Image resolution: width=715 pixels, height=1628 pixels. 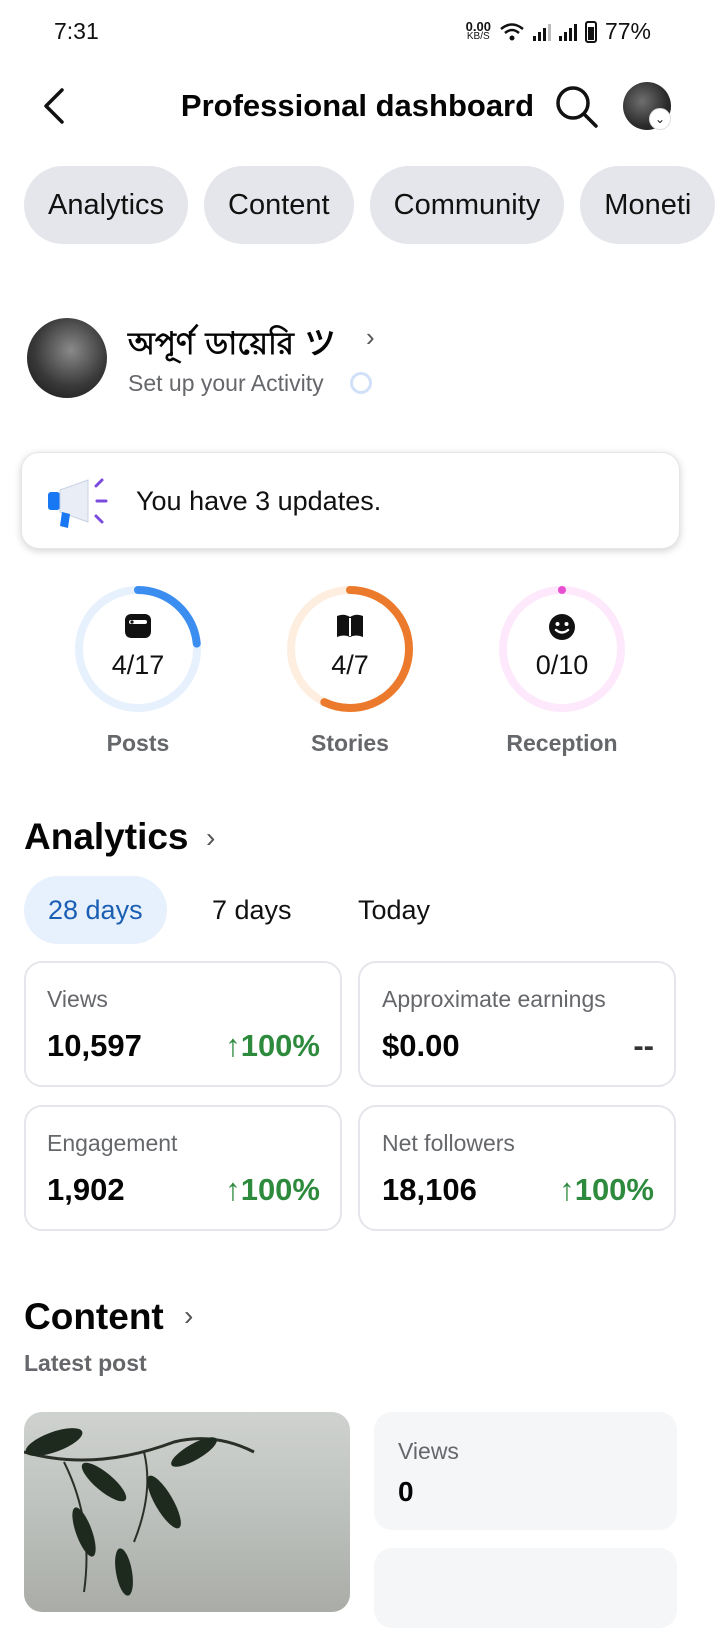 What do you see at coordinates (78, 503) in the screenshot?
I see `megaphone-icon` at bounding box center [78, 503].